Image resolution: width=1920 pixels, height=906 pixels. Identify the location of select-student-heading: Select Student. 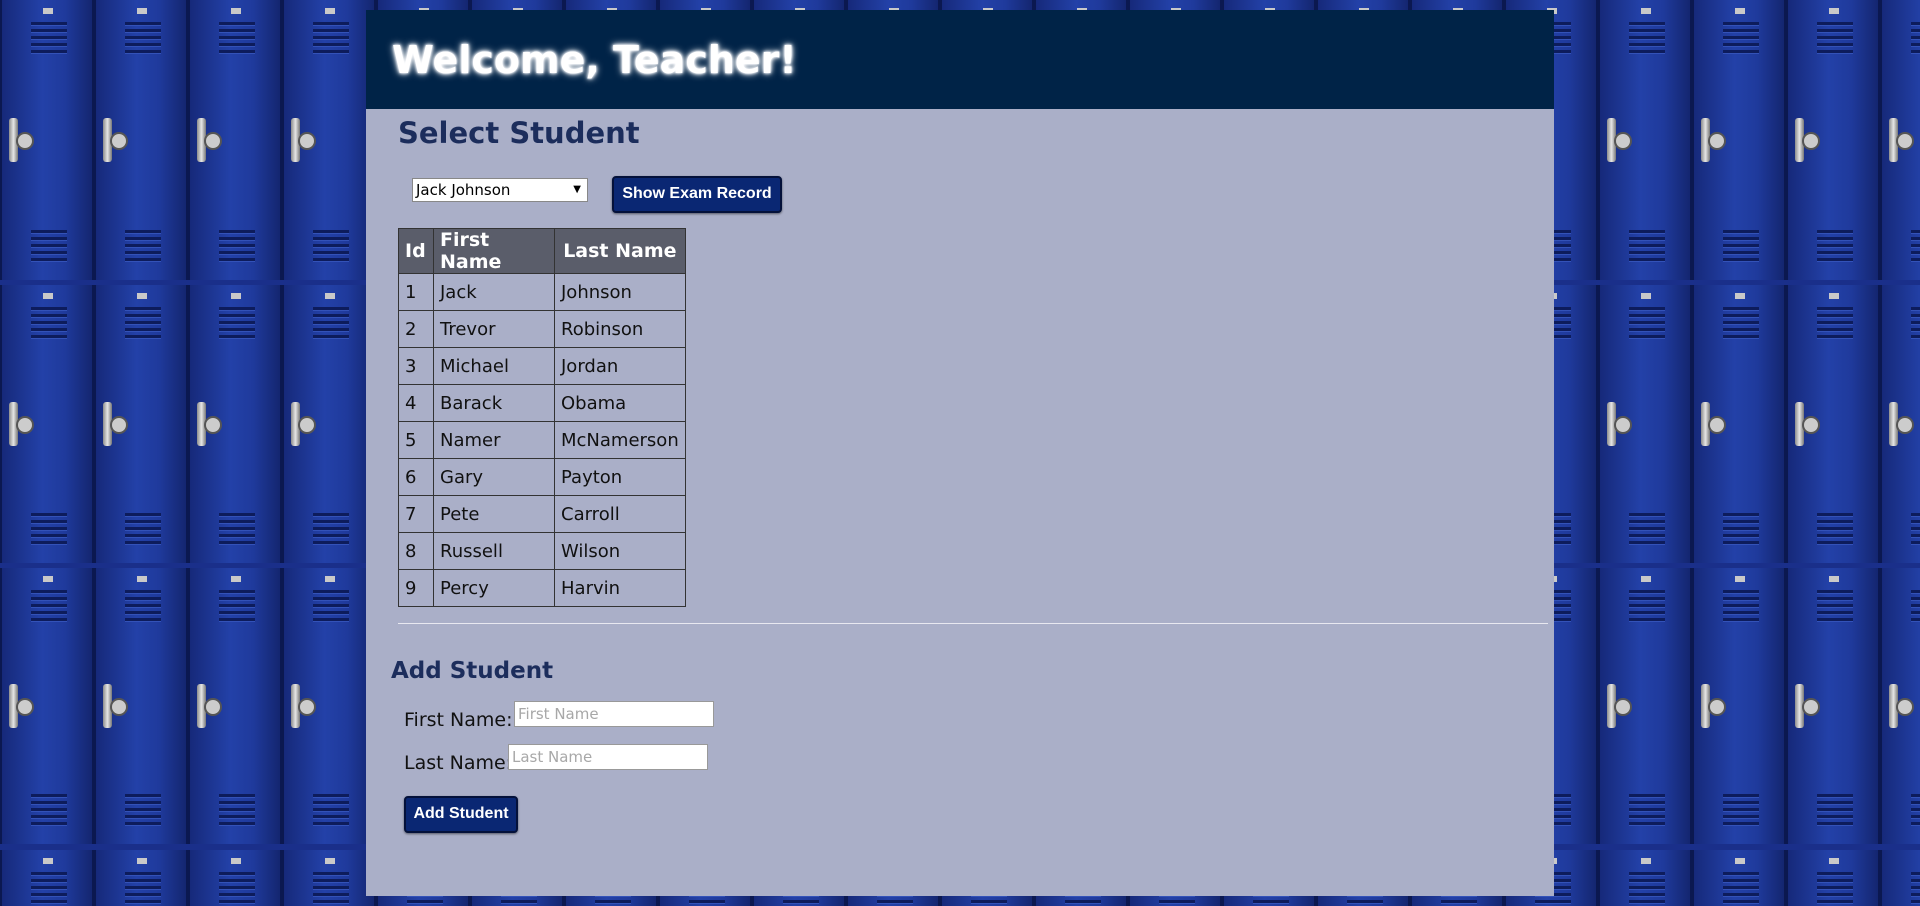
(519, 133).